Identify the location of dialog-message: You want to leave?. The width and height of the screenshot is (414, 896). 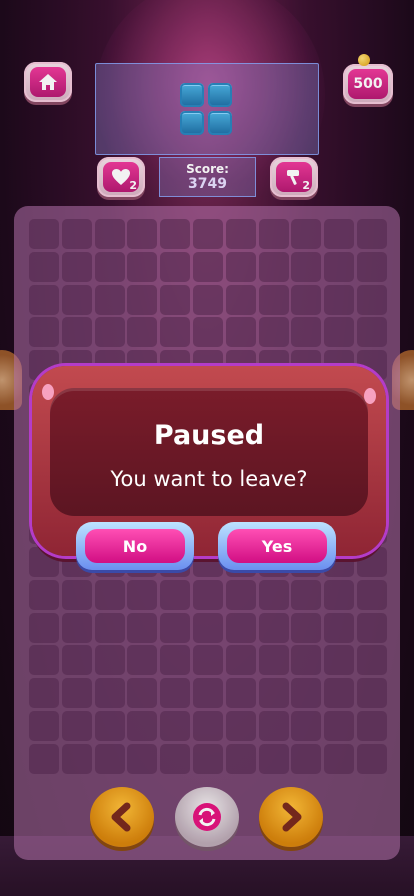
(209, 479).